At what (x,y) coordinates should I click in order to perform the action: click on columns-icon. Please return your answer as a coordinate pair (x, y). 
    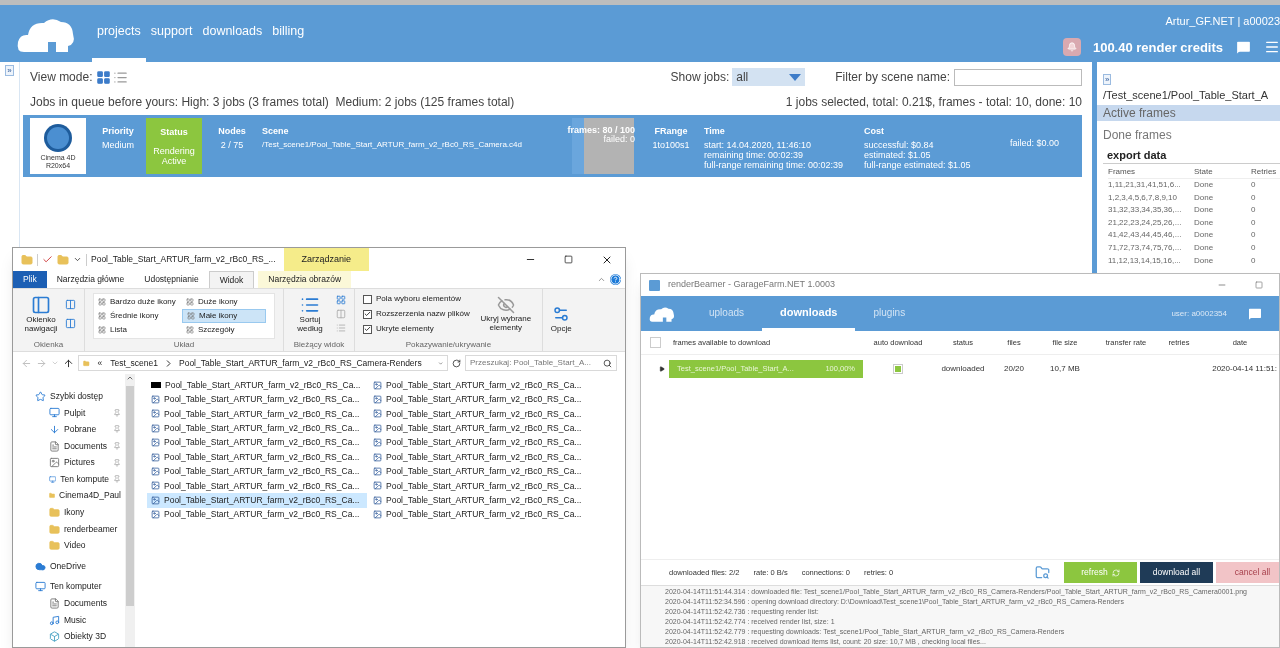
    Looking at the image, I should click on (341, 314).